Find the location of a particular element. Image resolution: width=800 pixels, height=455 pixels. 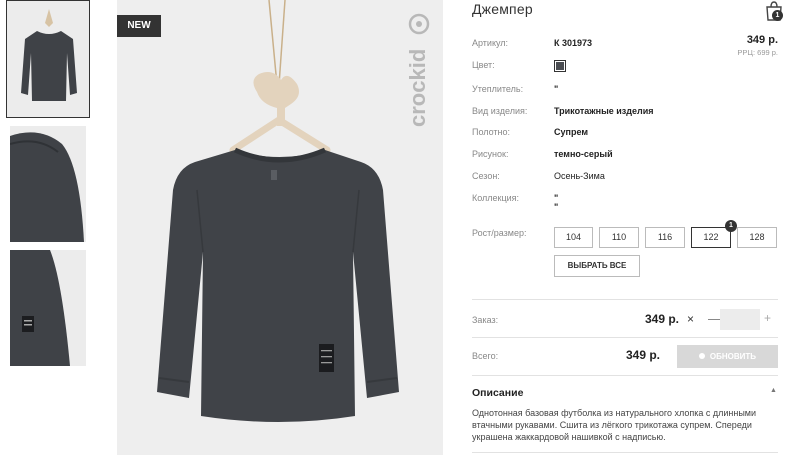

qty-plus-button: + is located at coordinates (767, 318).